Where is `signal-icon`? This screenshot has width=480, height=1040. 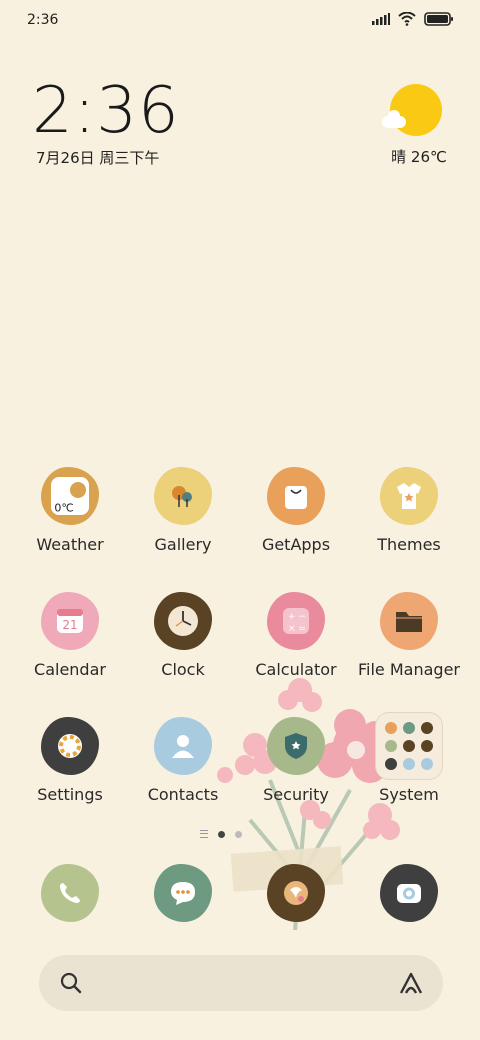 signal-icon is located at coordinates (381, 19).